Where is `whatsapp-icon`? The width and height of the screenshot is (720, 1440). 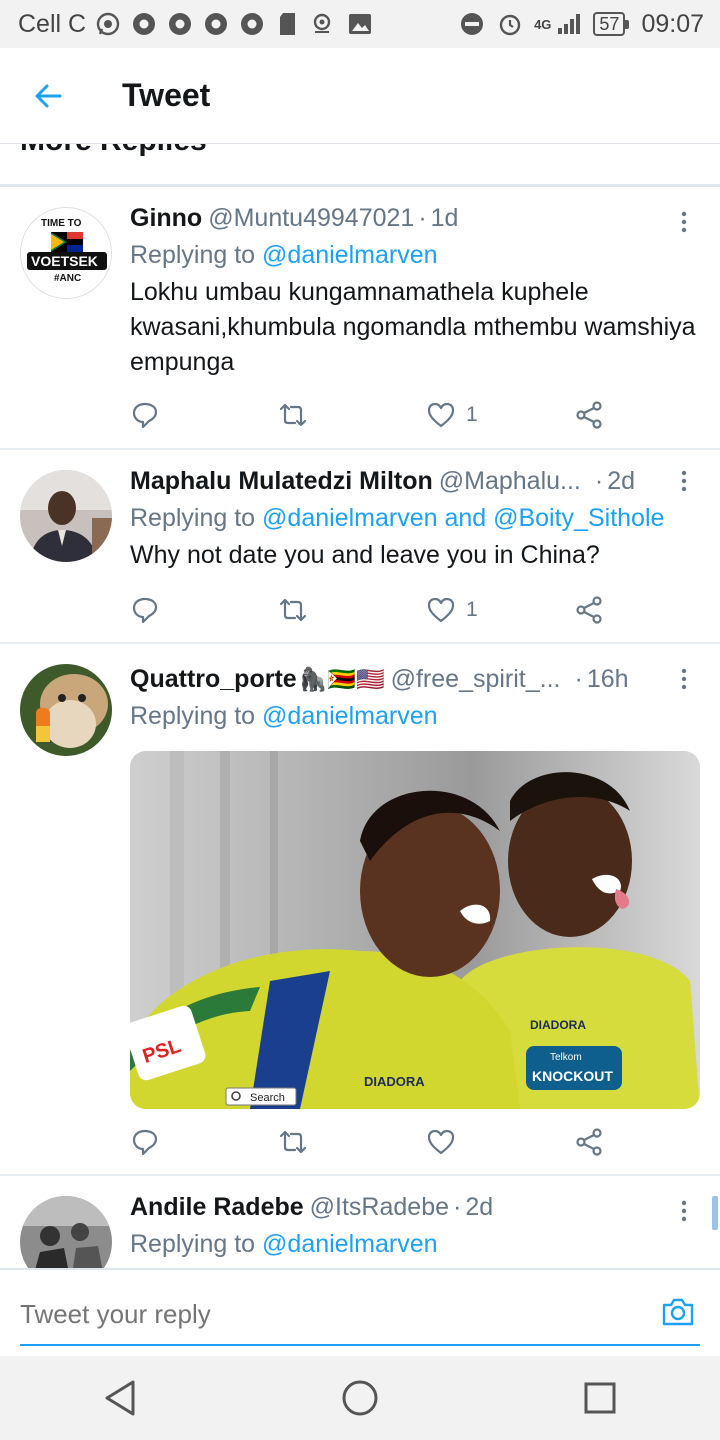 whatsapp-icon is located at coordinates (108, 24).